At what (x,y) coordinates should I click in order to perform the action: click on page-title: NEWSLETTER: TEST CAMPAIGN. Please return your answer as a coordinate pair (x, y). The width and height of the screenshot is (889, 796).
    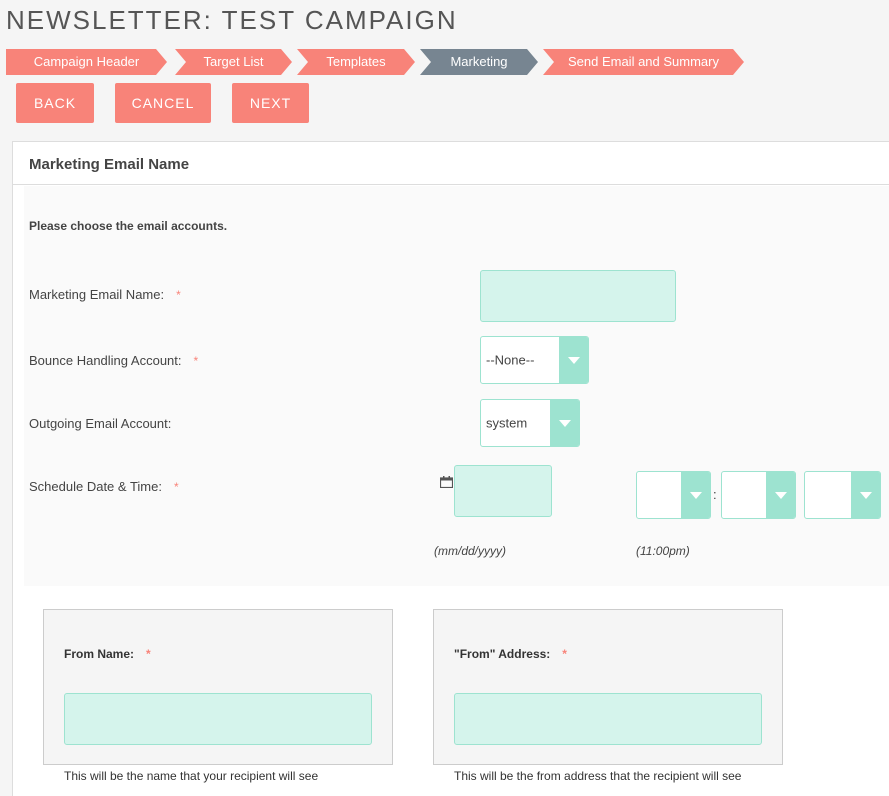
    Looking at the image, I should click on (232, 20).